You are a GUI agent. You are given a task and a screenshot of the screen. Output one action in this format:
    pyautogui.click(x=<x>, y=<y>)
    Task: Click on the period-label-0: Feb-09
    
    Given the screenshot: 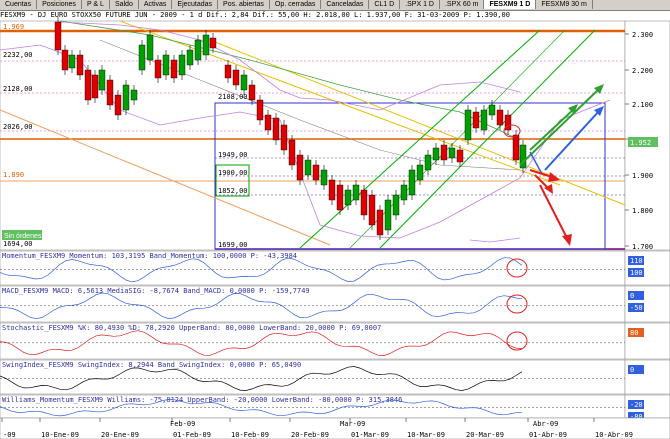 What is the action you would take?
    pyautogui.click(x=182, y=424)
    